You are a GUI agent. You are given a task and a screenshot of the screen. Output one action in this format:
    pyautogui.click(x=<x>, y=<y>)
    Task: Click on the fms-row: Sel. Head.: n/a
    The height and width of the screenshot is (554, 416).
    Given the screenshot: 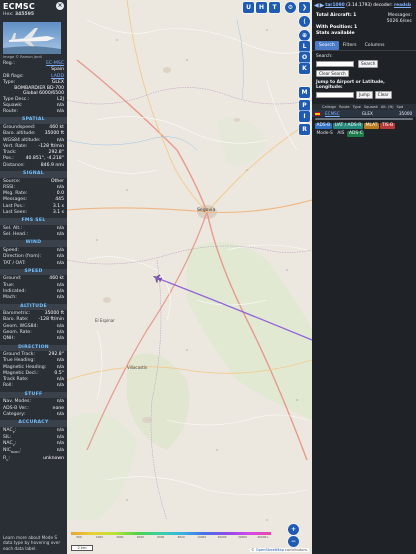 What is the action you would take?
    pyautogui.click(x=33, y=235)
    